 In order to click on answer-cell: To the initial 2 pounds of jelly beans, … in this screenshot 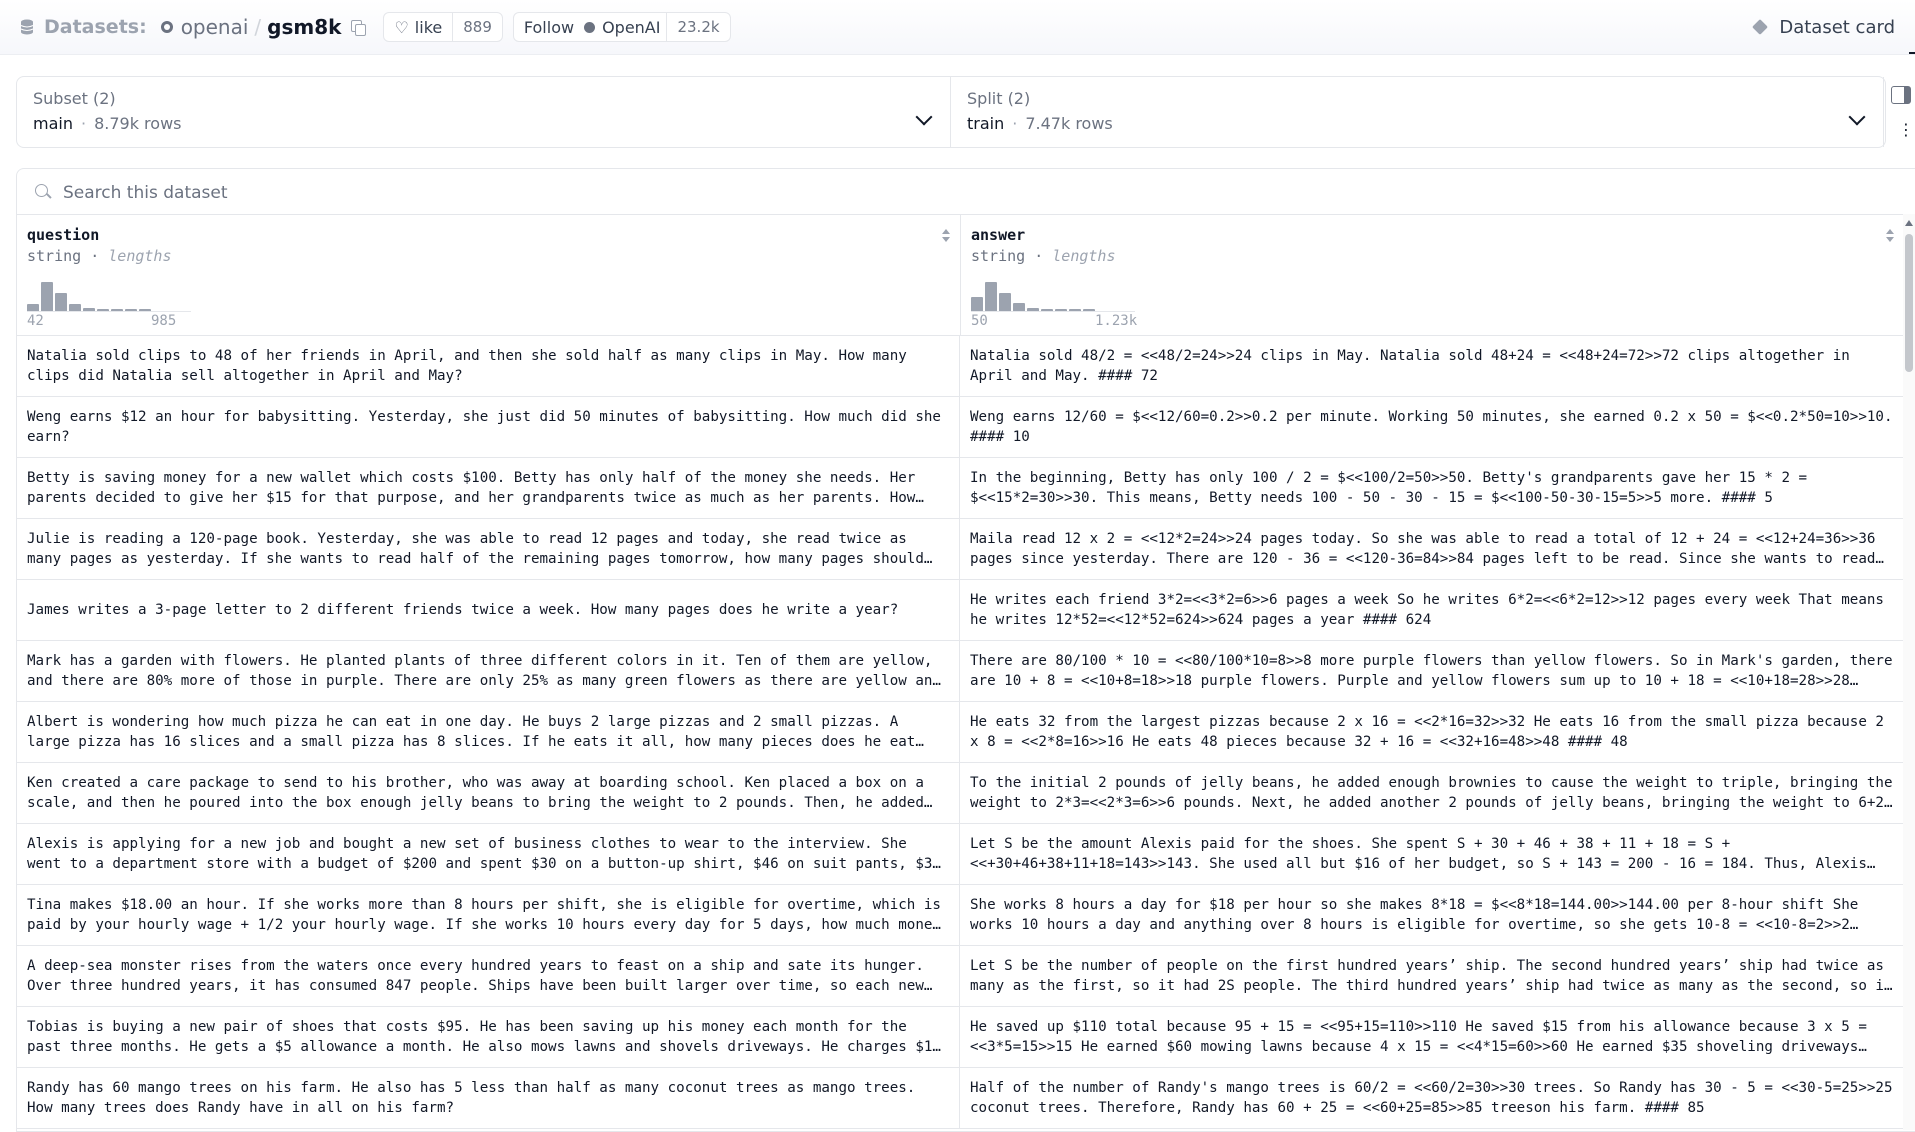, I will do `click(1431, 793)`.